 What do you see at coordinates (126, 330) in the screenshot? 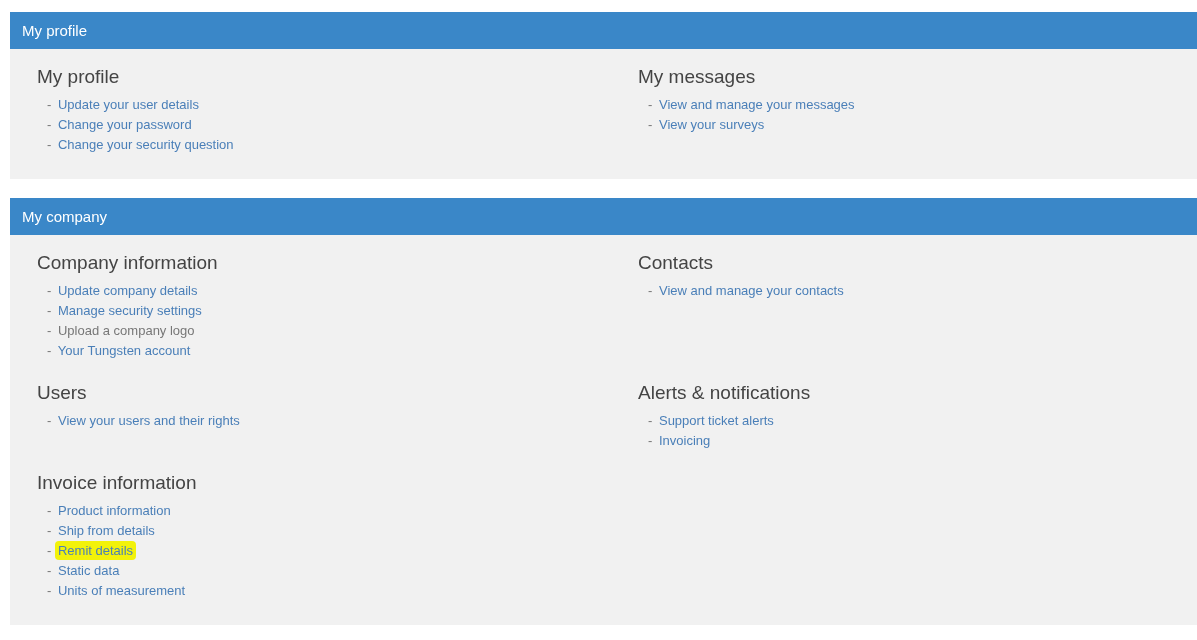
I see `disabled-link: Upload a company logo` at bounding box center [126, 330].